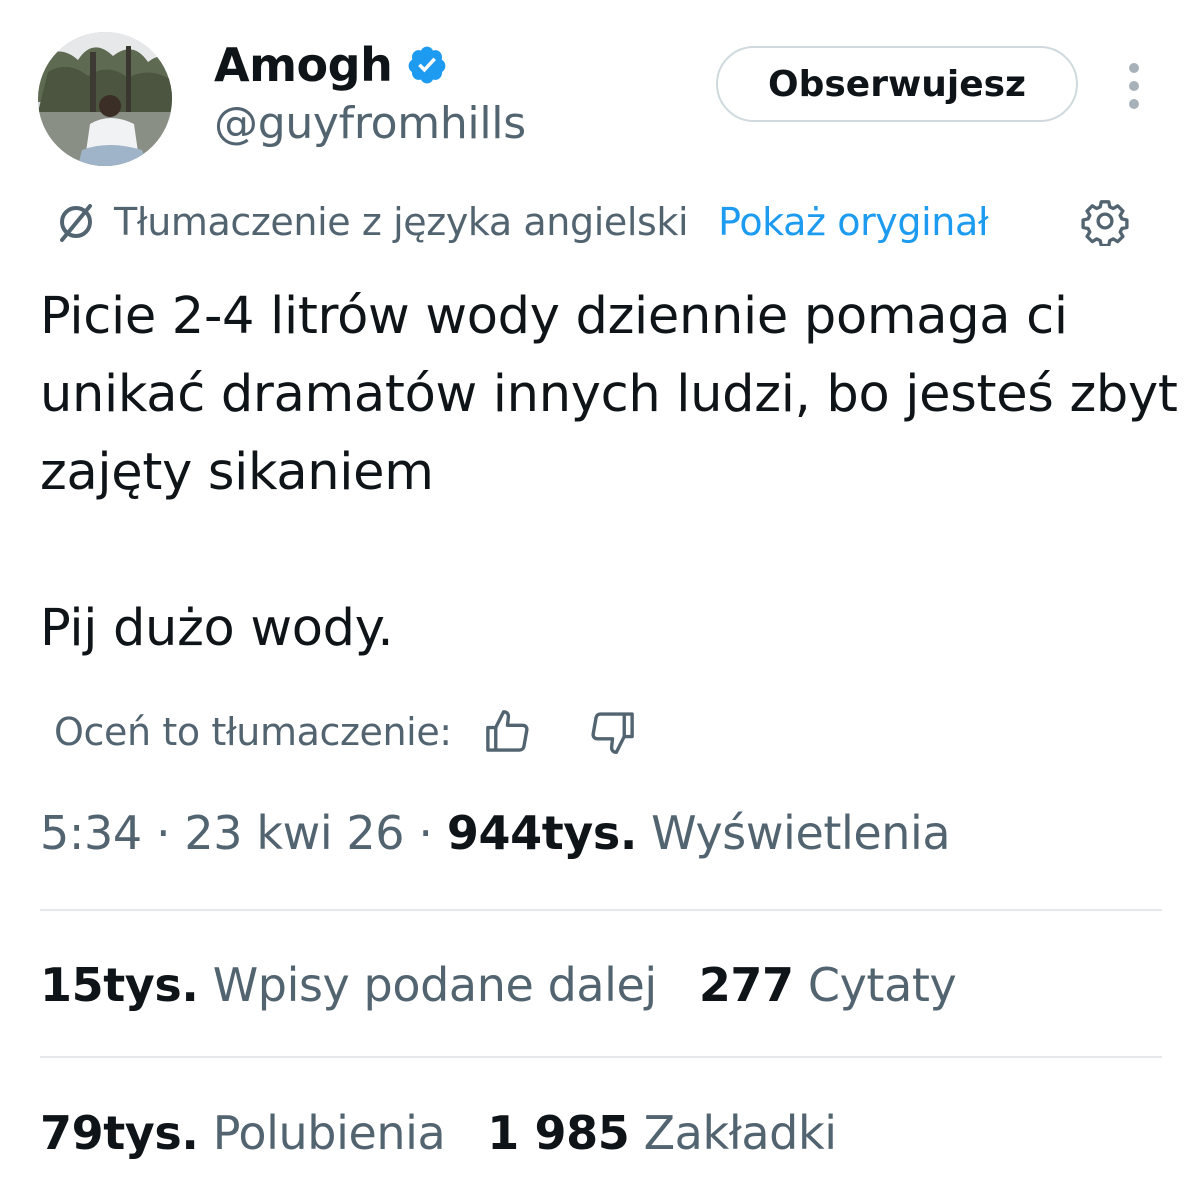 The width and height of the screenshot is (1200, 1200). What do you see at coordinates (435, 985) in the screenshot?
I see `reposts-label: Wpisy podane dalej` at bounding box center [435, 985].